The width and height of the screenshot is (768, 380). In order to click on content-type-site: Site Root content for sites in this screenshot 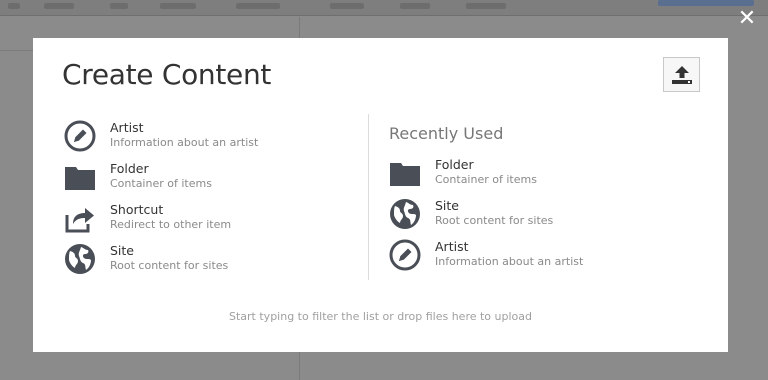, I will do `click(214, 261)`.